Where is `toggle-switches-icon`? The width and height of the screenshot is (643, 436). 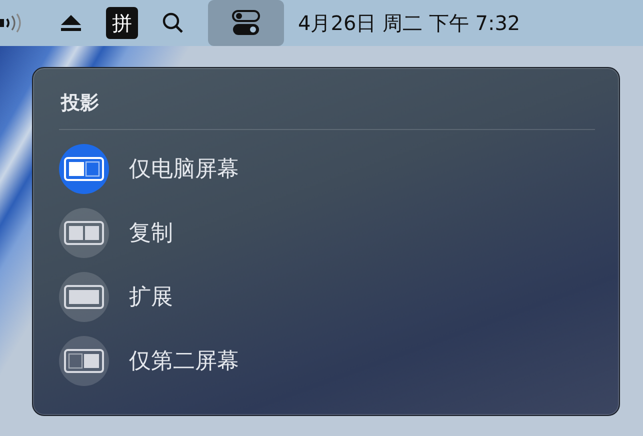 toggle-switches-icon is located at coordinates (246, 23).